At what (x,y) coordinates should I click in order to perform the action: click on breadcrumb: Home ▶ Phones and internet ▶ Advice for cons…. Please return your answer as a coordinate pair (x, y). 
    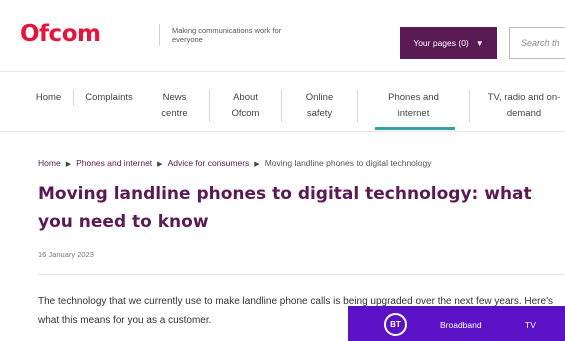
    Looking at the image, I should click on (235, 163).